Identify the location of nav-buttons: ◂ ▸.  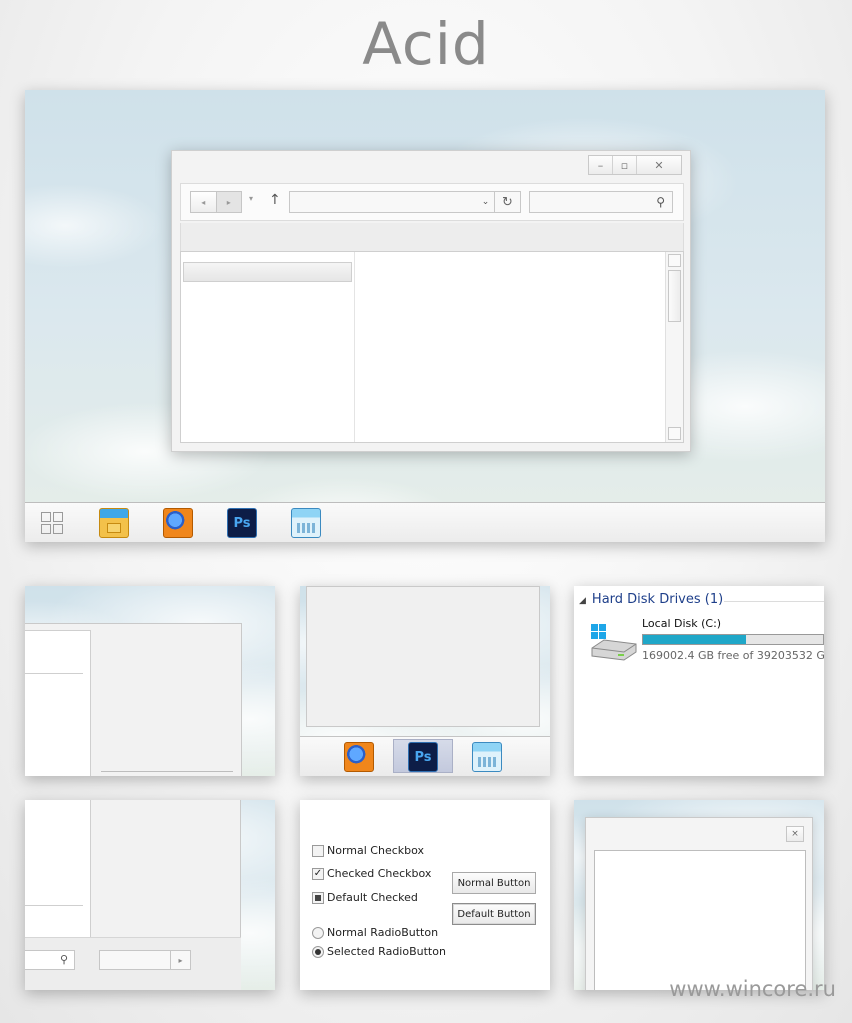
(216, 202).